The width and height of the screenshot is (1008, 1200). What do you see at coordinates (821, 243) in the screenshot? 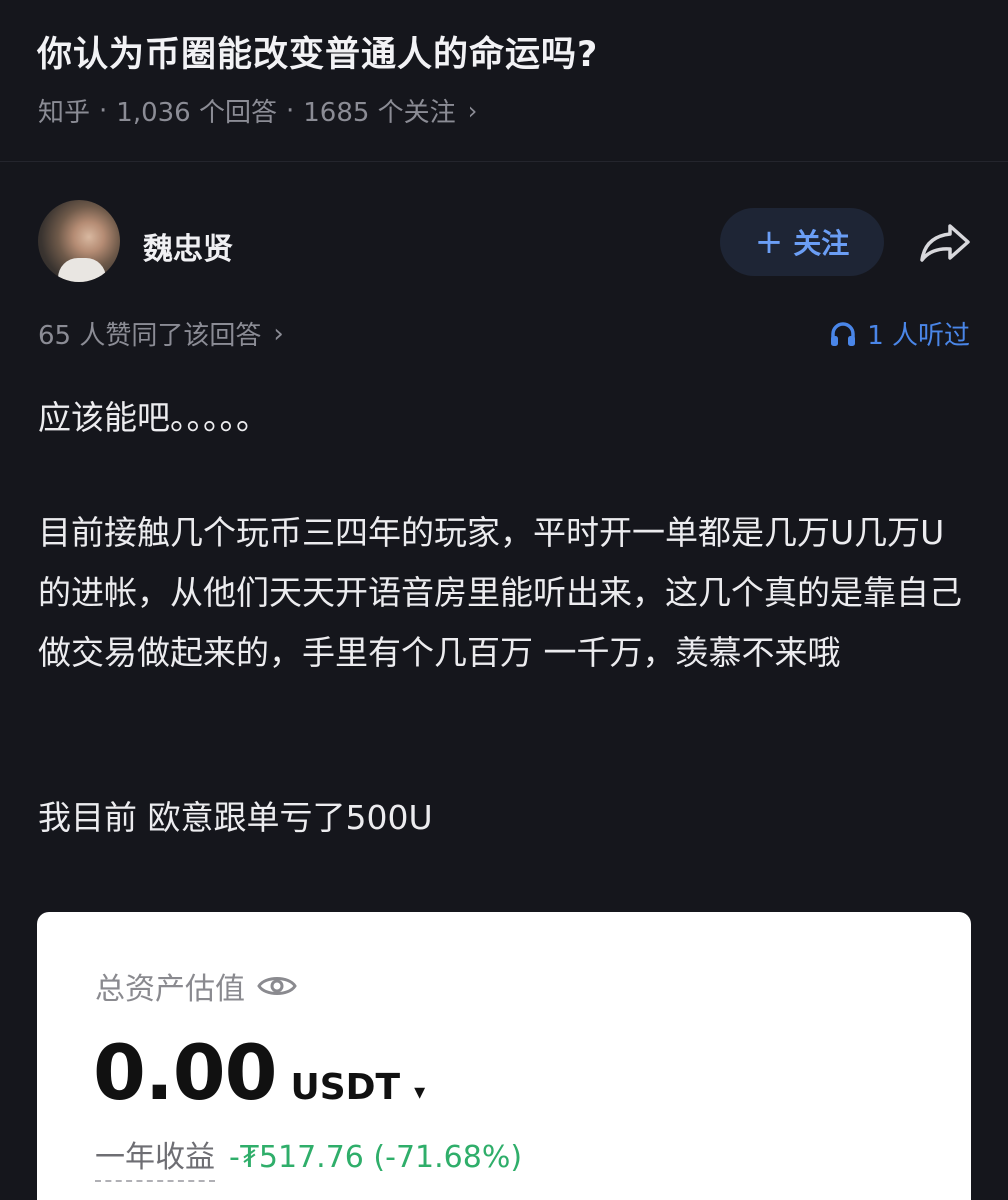
I see `follow-label: 关注` at bounding box center [821, 243].